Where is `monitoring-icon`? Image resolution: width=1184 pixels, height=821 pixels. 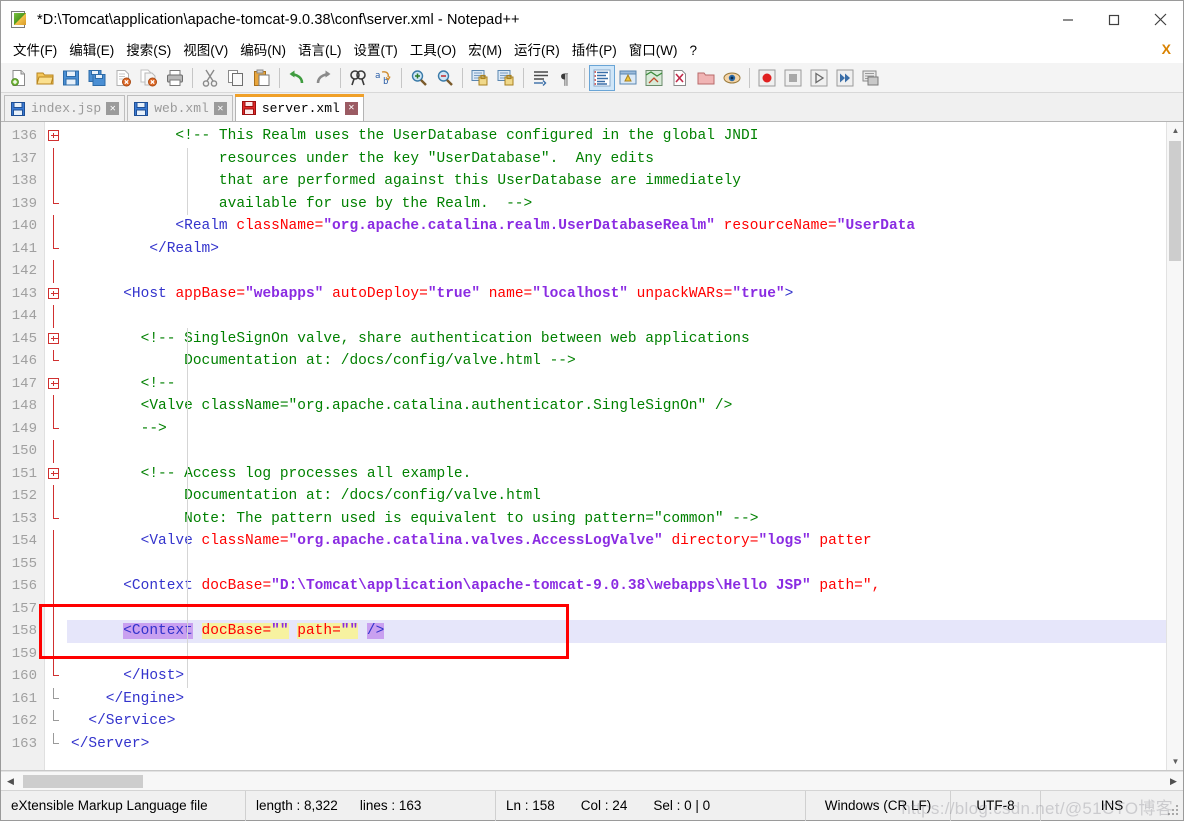
monitoring-icon is located at coordinates (732, 78).